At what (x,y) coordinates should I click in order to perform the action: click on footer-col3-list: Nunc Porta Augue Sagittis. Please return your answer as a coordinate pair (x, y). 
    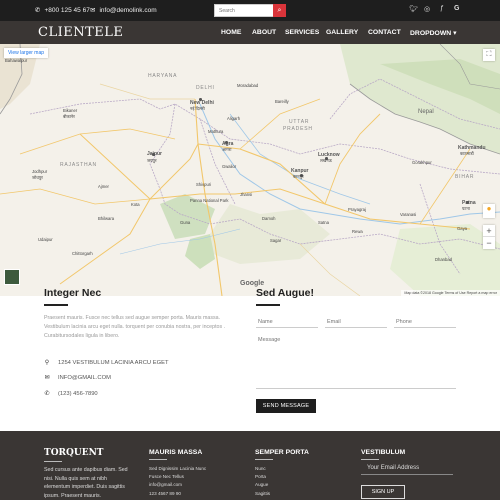
    Looking at the image, I should click on (262, 481).